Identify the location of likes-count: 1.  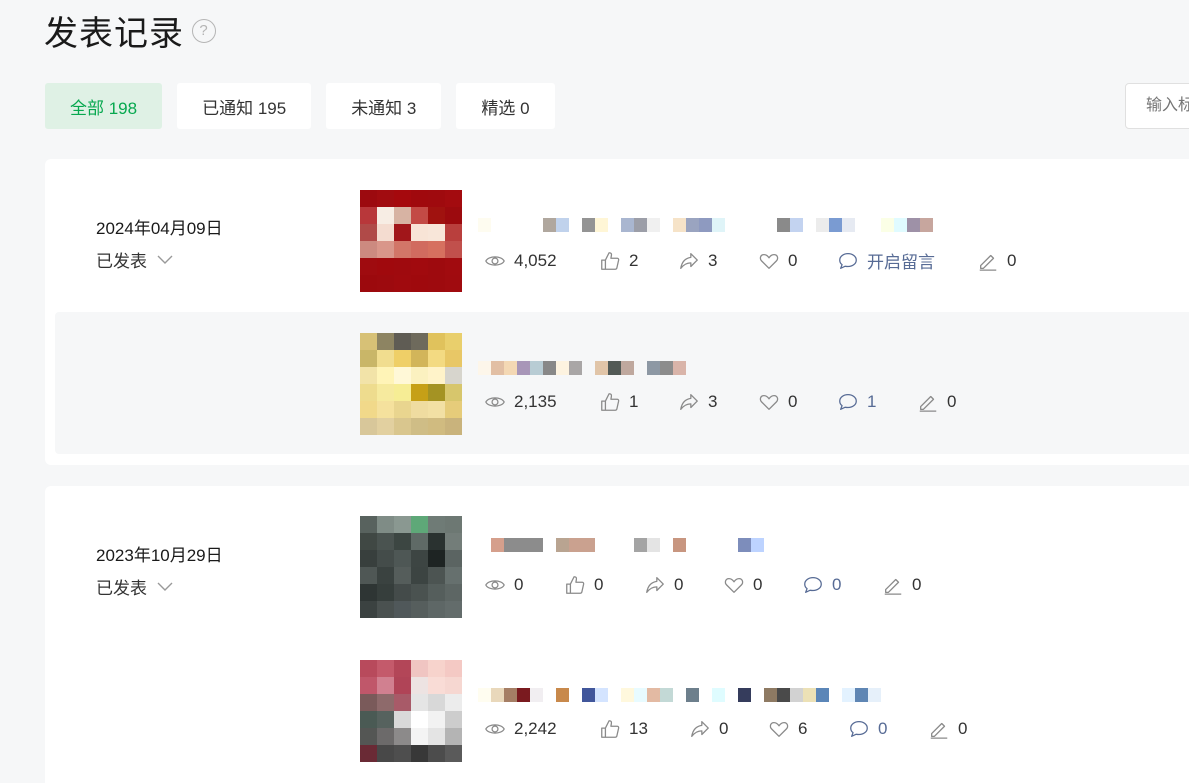
(634, 401).